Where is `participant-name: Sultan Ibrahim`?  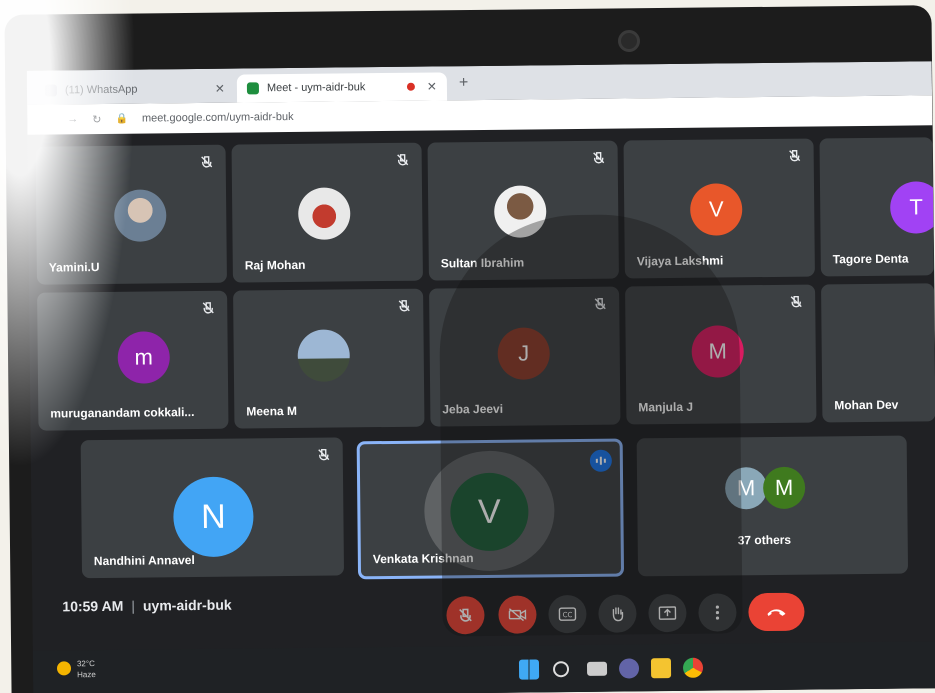
participant-name: Sultan Ibrahim is located at coordinates (482, 263).